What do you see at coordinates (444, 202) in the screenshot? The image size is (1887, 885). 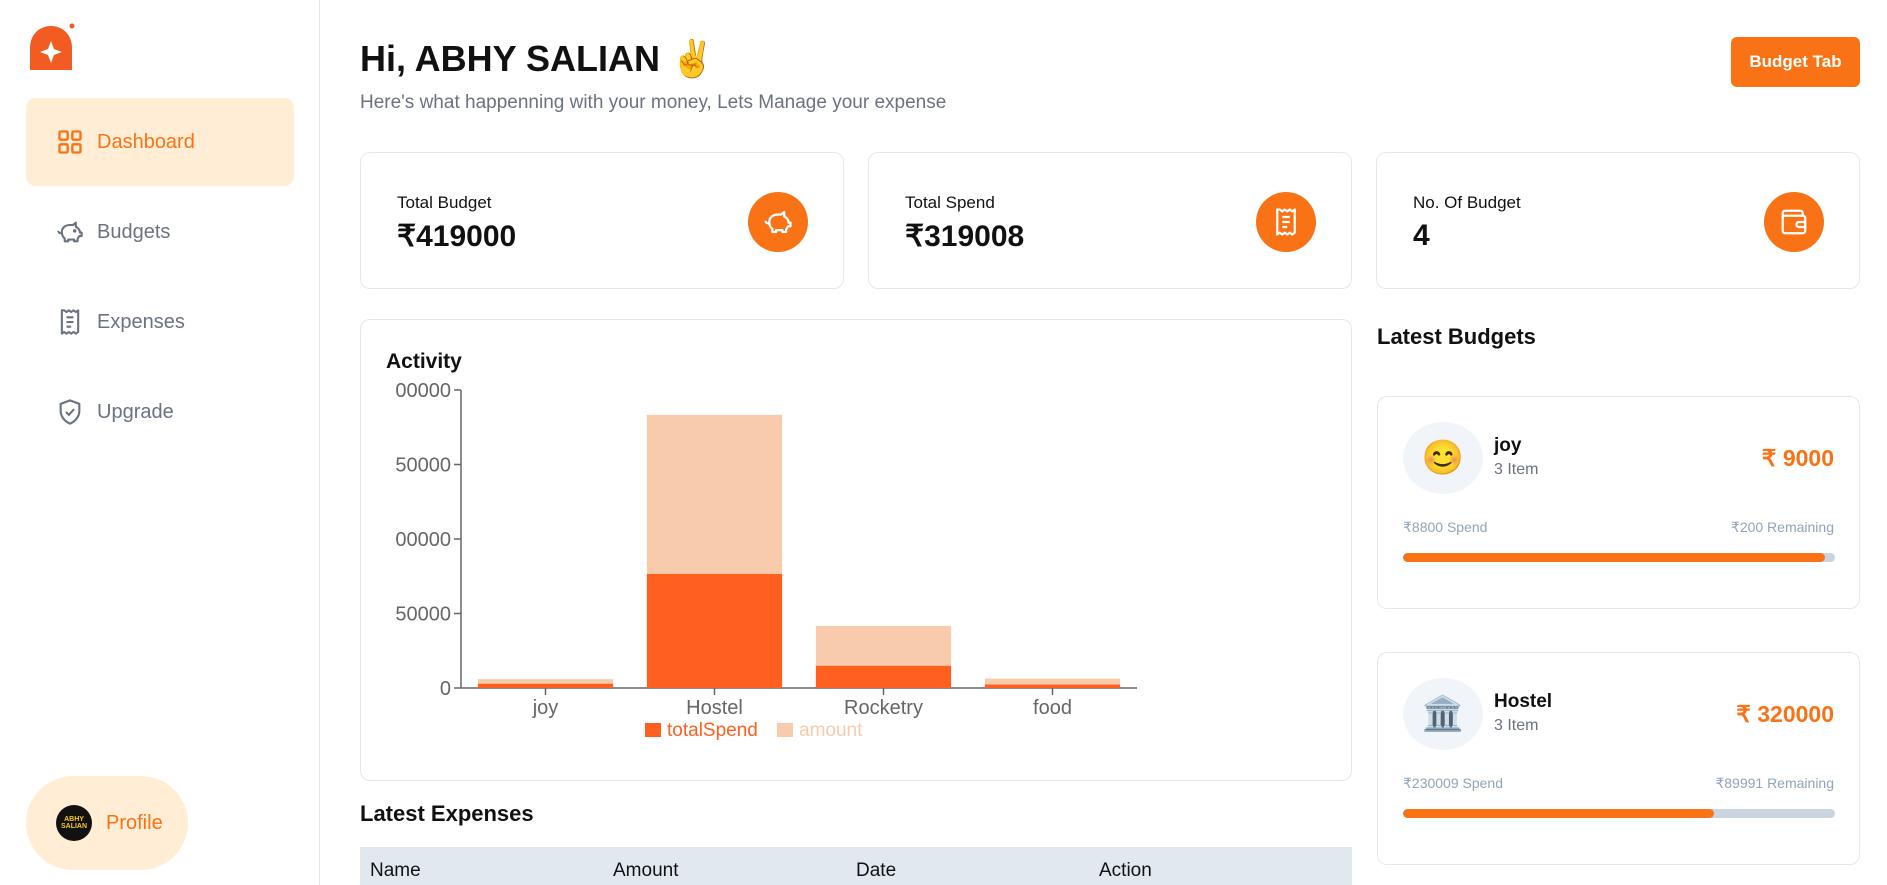 I see `stat-label: Total Budget` at bounding box center [444, 202].